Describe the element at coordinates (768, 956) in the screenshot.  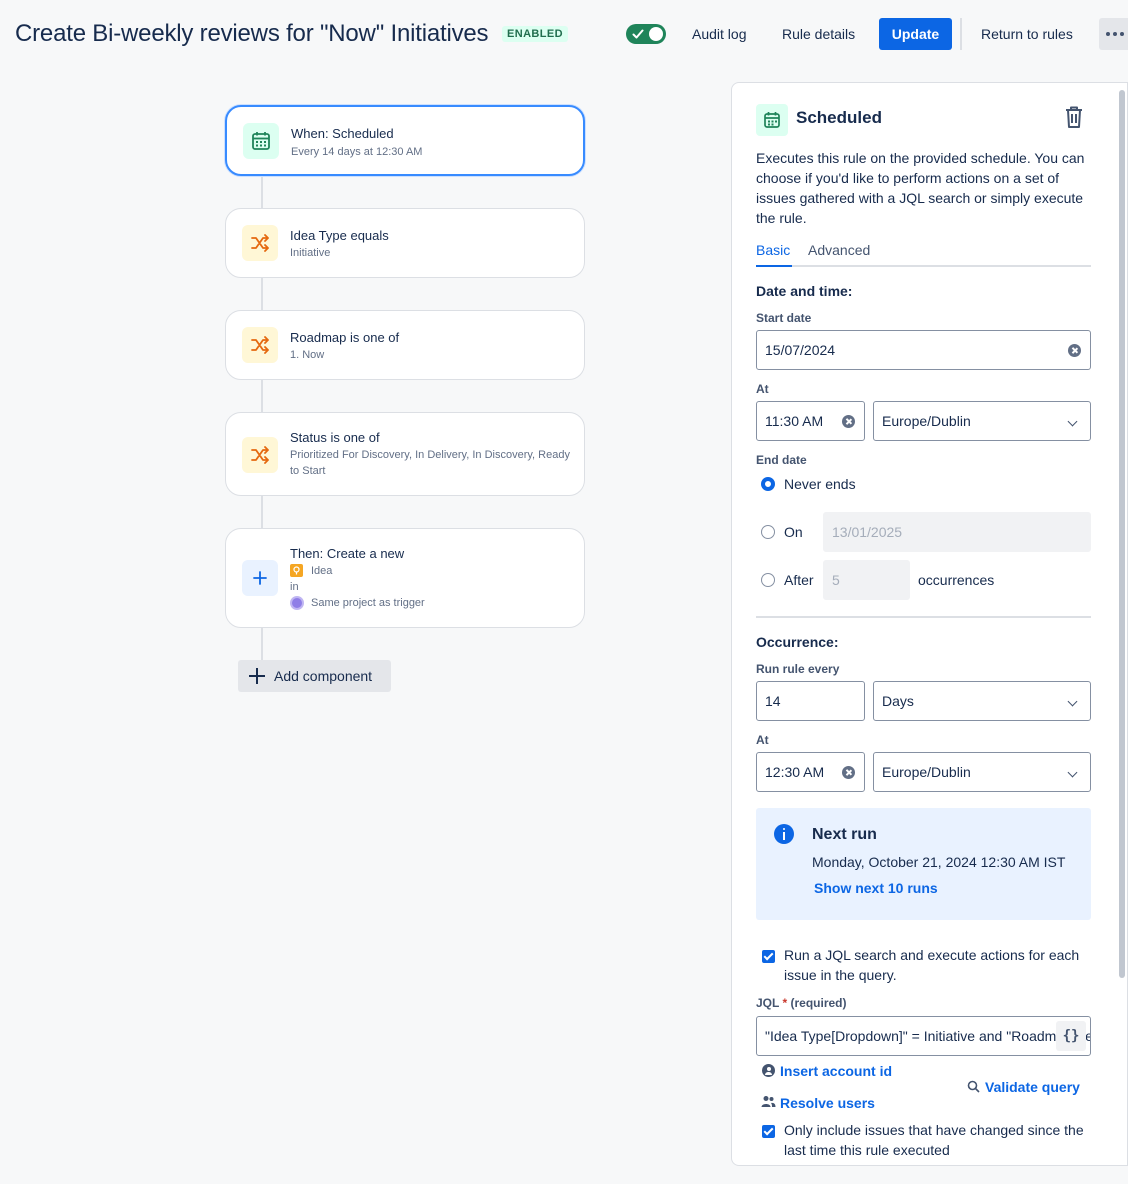
I see `jql-search-checkbox` at that location.